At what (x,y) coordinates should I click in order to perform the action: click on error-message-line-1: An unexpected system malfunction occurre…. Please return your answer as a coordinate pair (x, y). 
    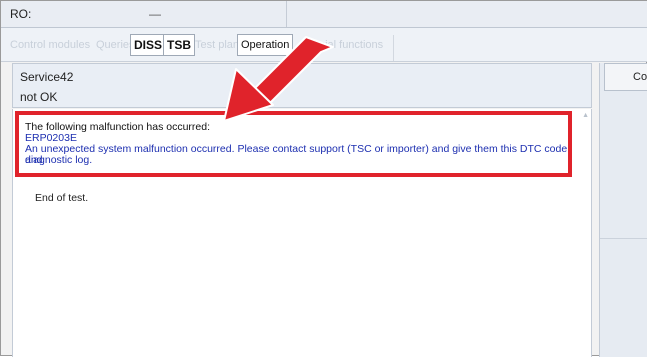
    Looking at the image, I should click on (296, 154).